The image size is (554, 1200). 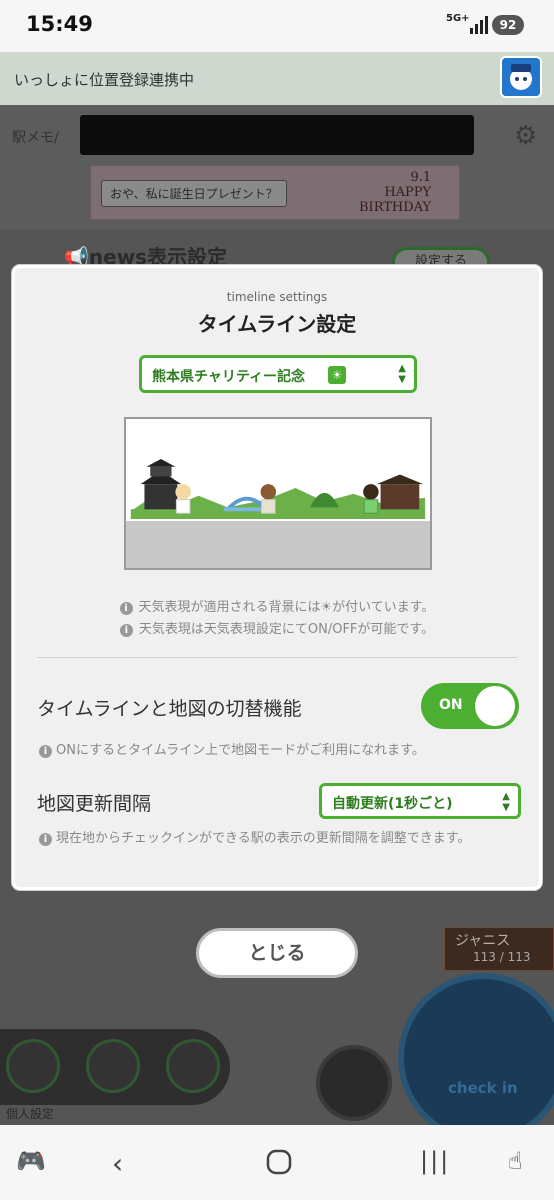 What do you see at coordinates (495, 706) in the screenshot?
I see `toggle-knob` at bounding box center [495, 706].